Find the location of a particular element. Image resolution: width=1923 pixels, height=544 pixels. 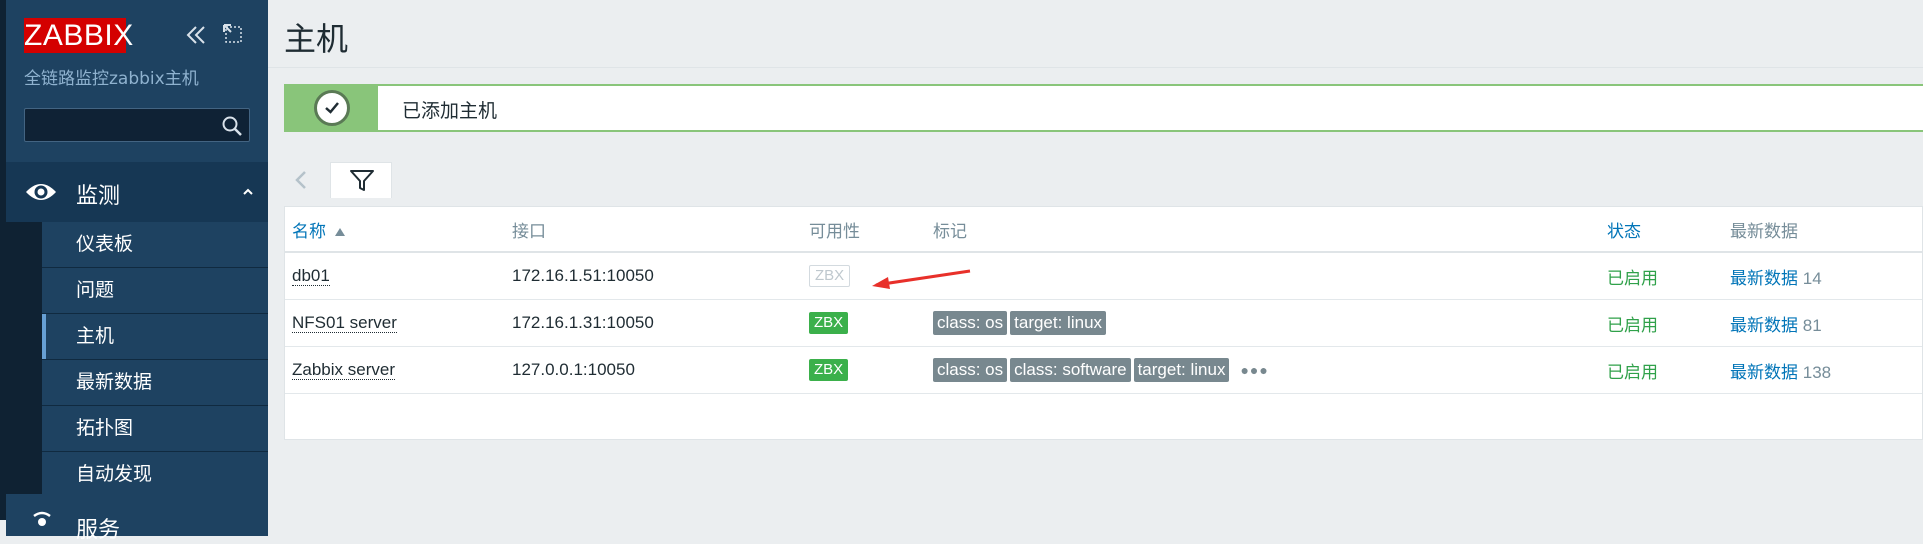

more-tags-icon: ●●● is located at coordinates (1254, 370).